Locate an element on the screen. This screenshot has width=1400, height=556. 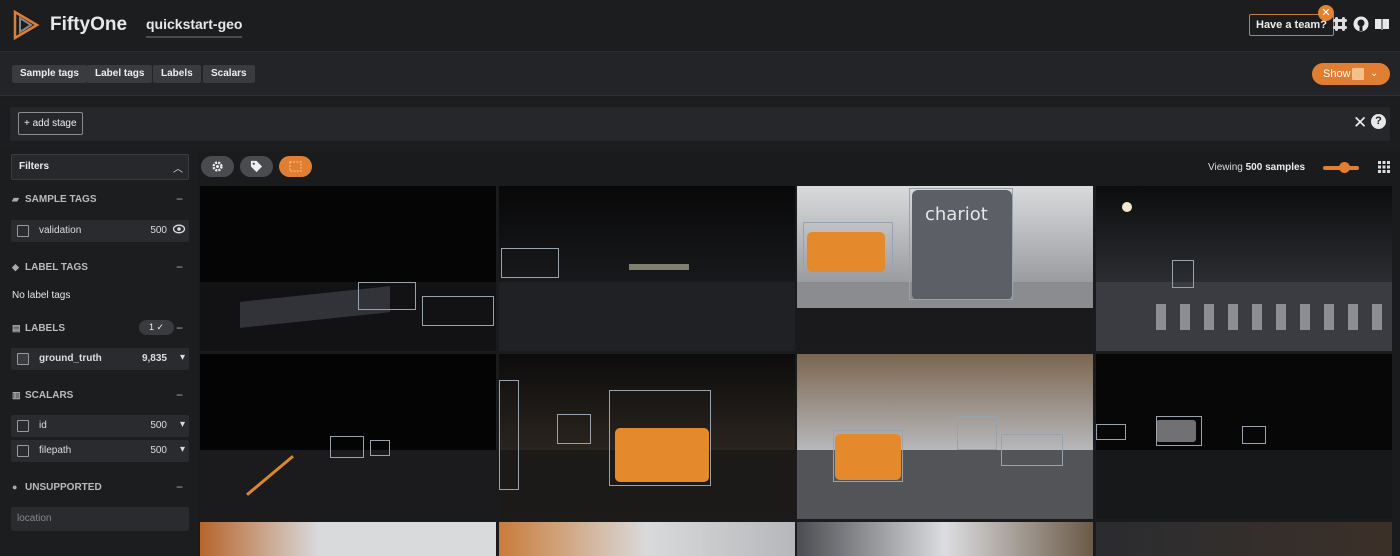
view-bar: + add stage ✕ ? is located at coordinates (700, 124).